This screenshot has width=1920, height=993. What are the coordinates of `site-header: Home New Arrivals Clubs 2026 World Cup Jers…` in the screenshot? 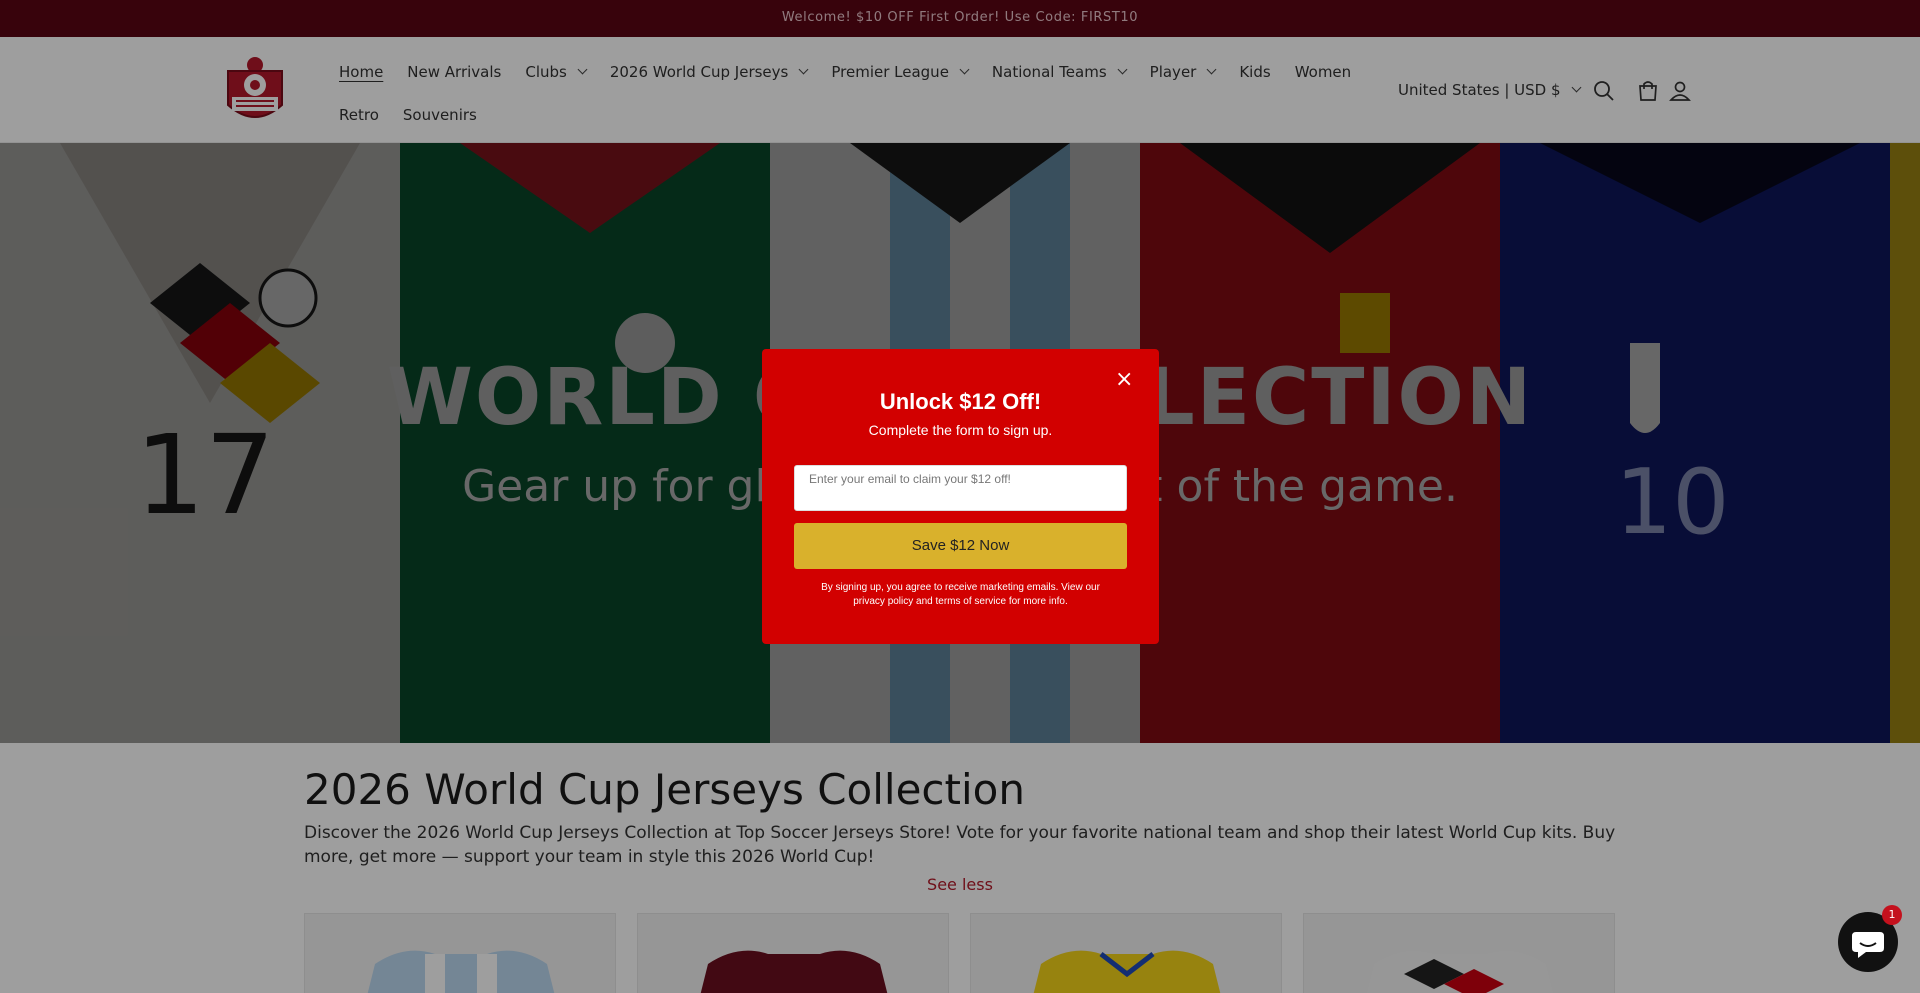 It's located at (960, 90).